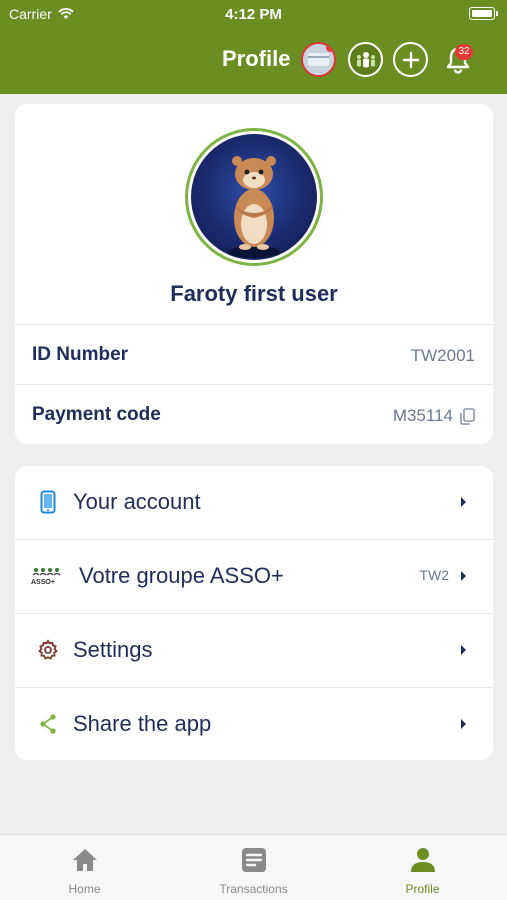 This screenshot has height=900, width=507. I want to click on payment-code-value: M35114, so click(434, 416).